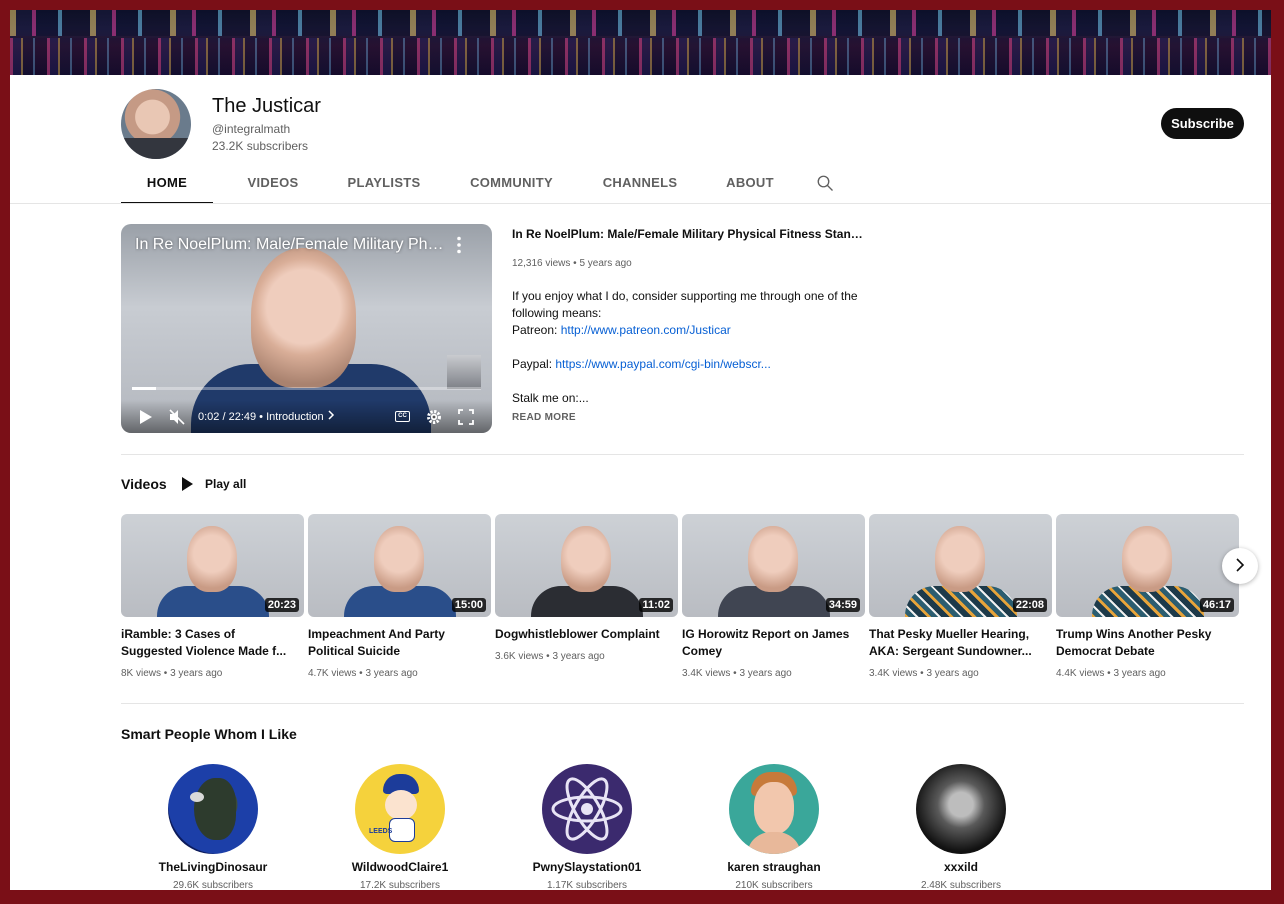 This screenshot has height=904, width=1284. What do you see at coordinates (226, 484) in the screenshot?
I see `play-all-label: Play all` at bounding box center [226, 484].